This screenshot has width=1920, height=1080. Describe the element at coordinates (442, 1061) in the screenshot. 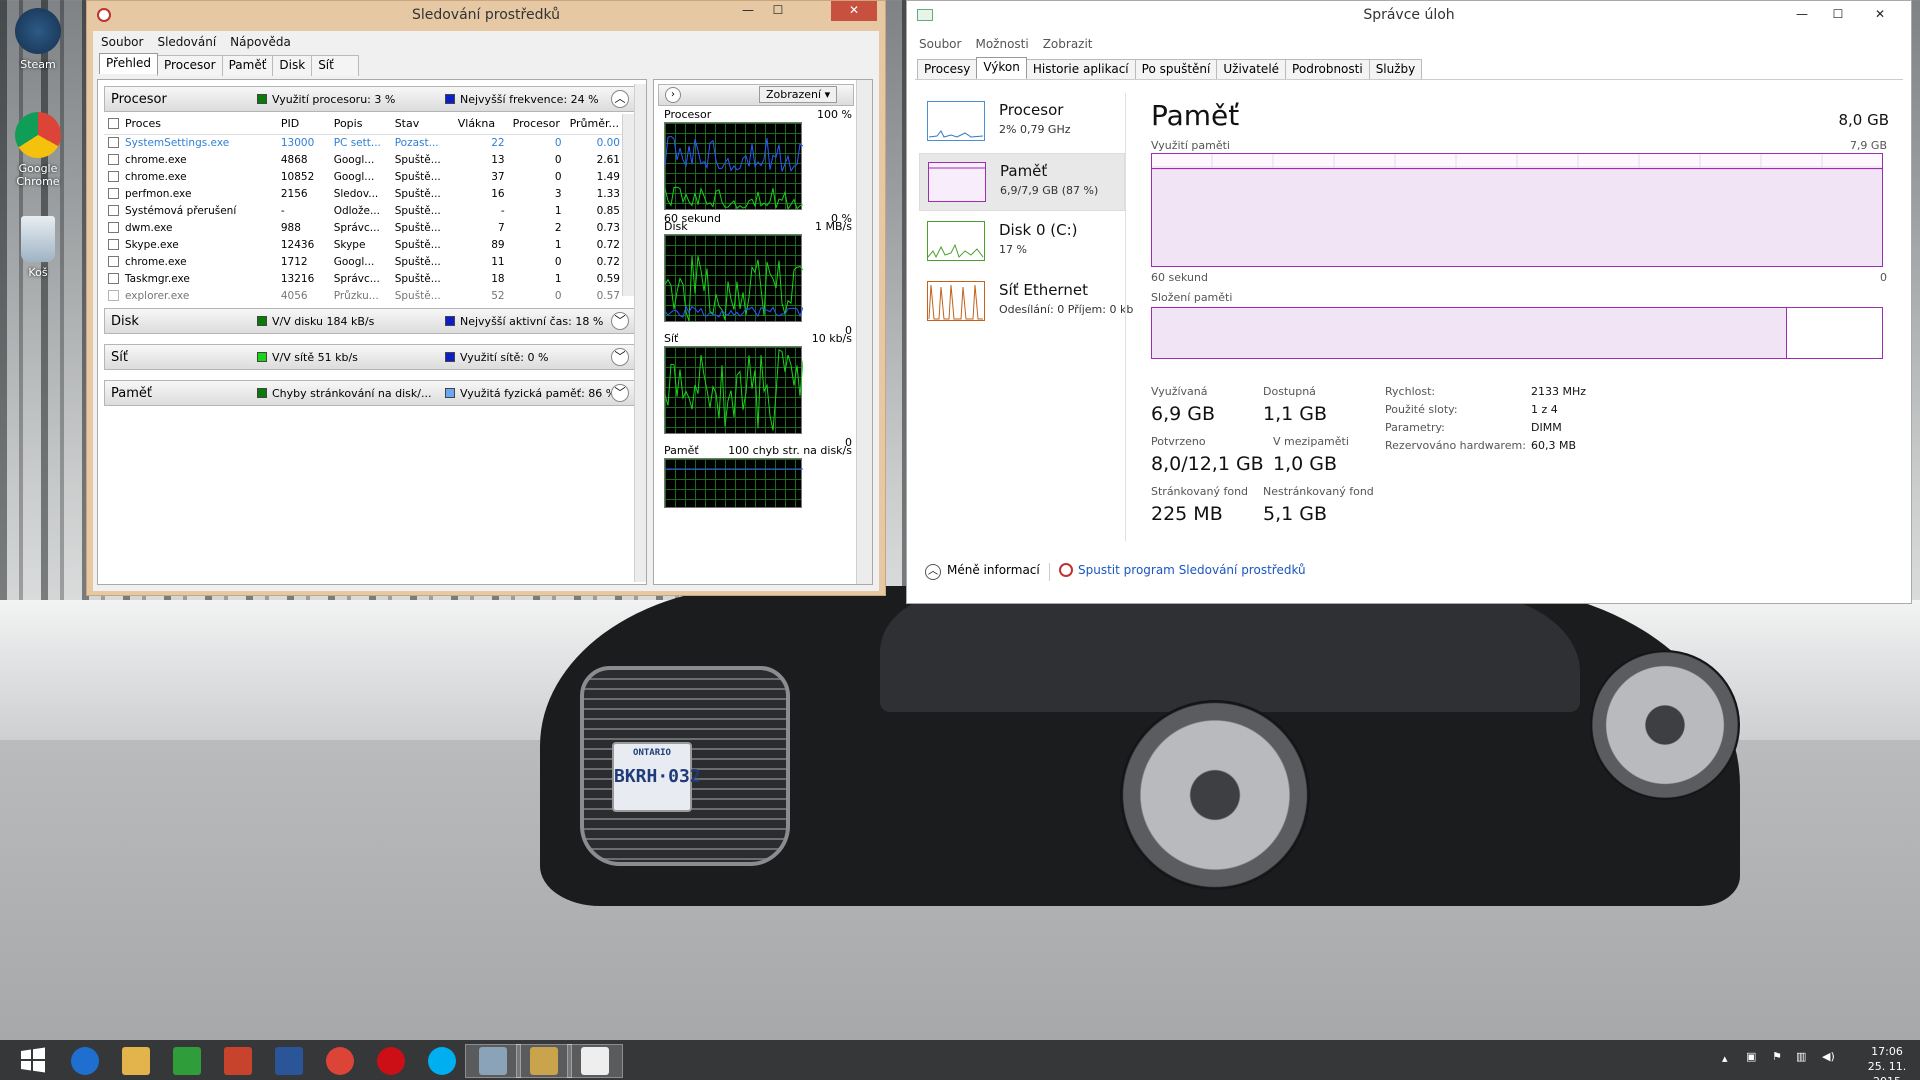

I see `skype-icon` at that location.